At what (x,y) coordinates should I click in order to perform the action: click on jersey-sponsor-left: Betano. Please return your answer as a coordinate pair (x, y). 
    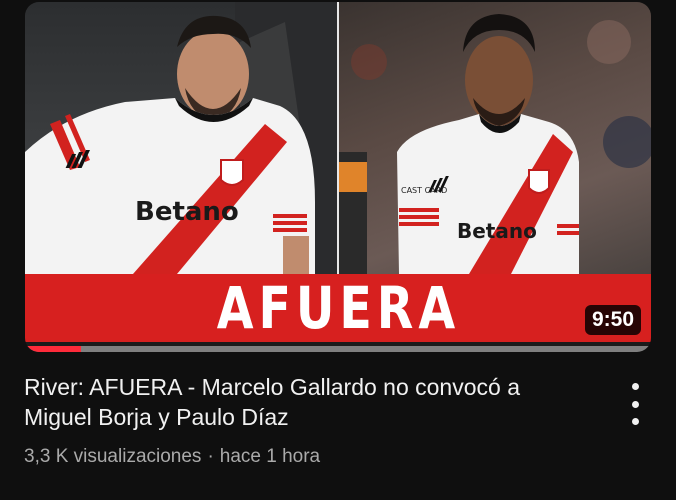
    Looking at the image, I should click on (187, 212).